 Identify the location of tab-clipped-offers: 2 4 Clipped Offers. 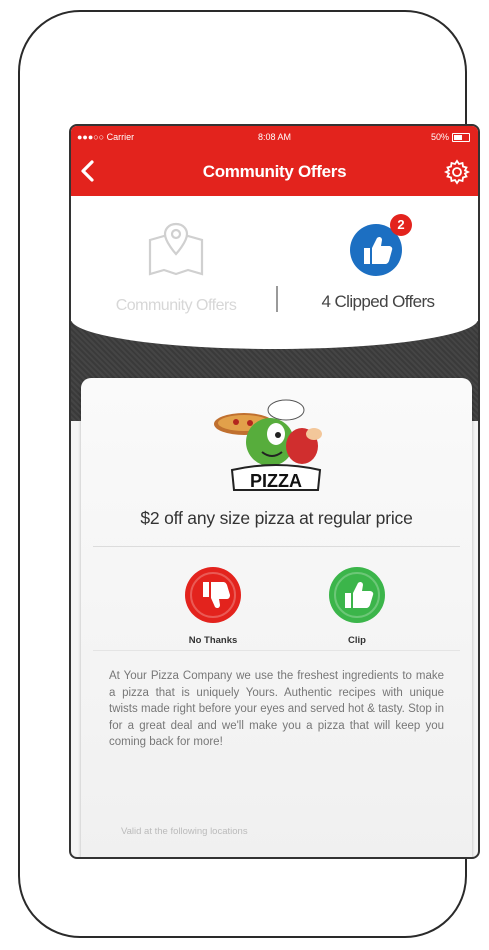
(378, 266).